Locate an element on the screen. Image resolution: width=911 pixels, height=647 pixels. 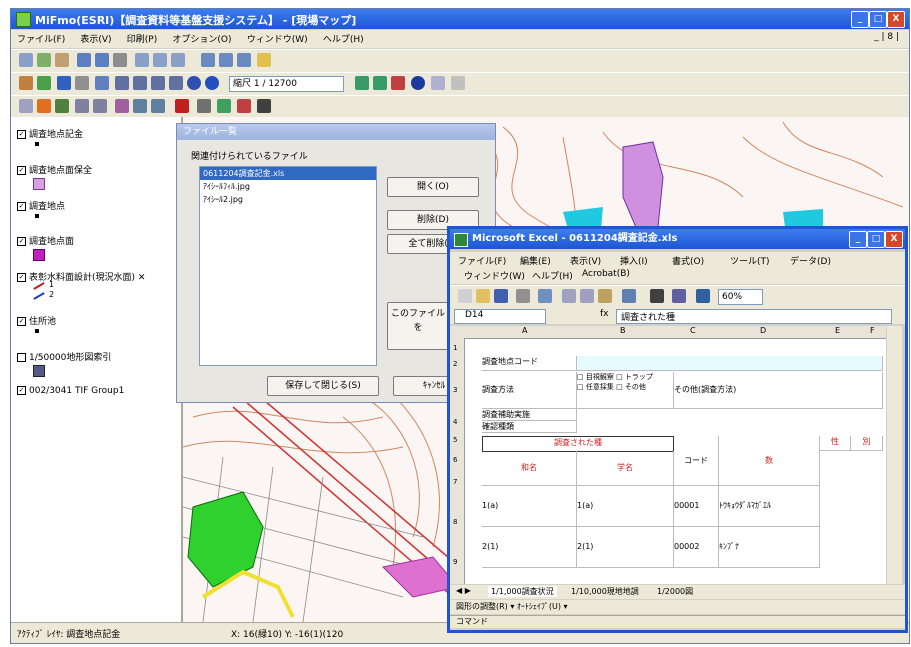
toc-layer: ✓ 表彰水料面設計(現況水面) ✕ is located at coordinates (81, 276).